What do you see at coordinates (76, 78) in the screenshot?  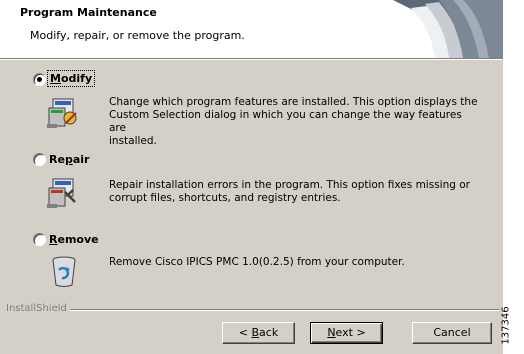 I see `modify-label-rest: odify` at bounding box center [76, 78].